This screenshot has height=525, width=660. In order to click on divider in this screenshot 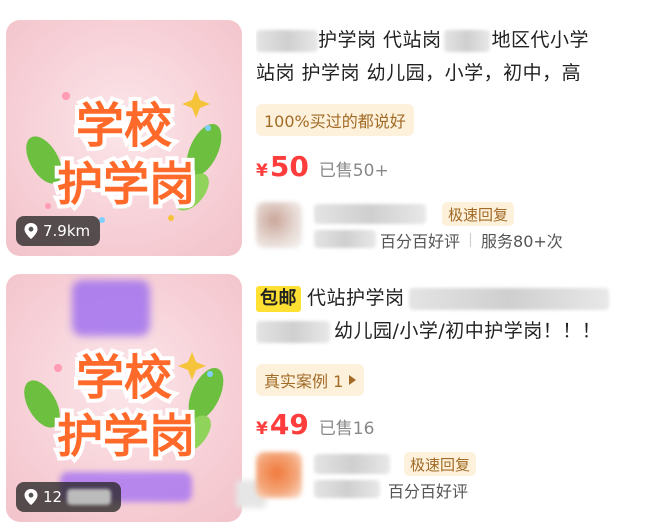, I will do `click(471, 240)`.